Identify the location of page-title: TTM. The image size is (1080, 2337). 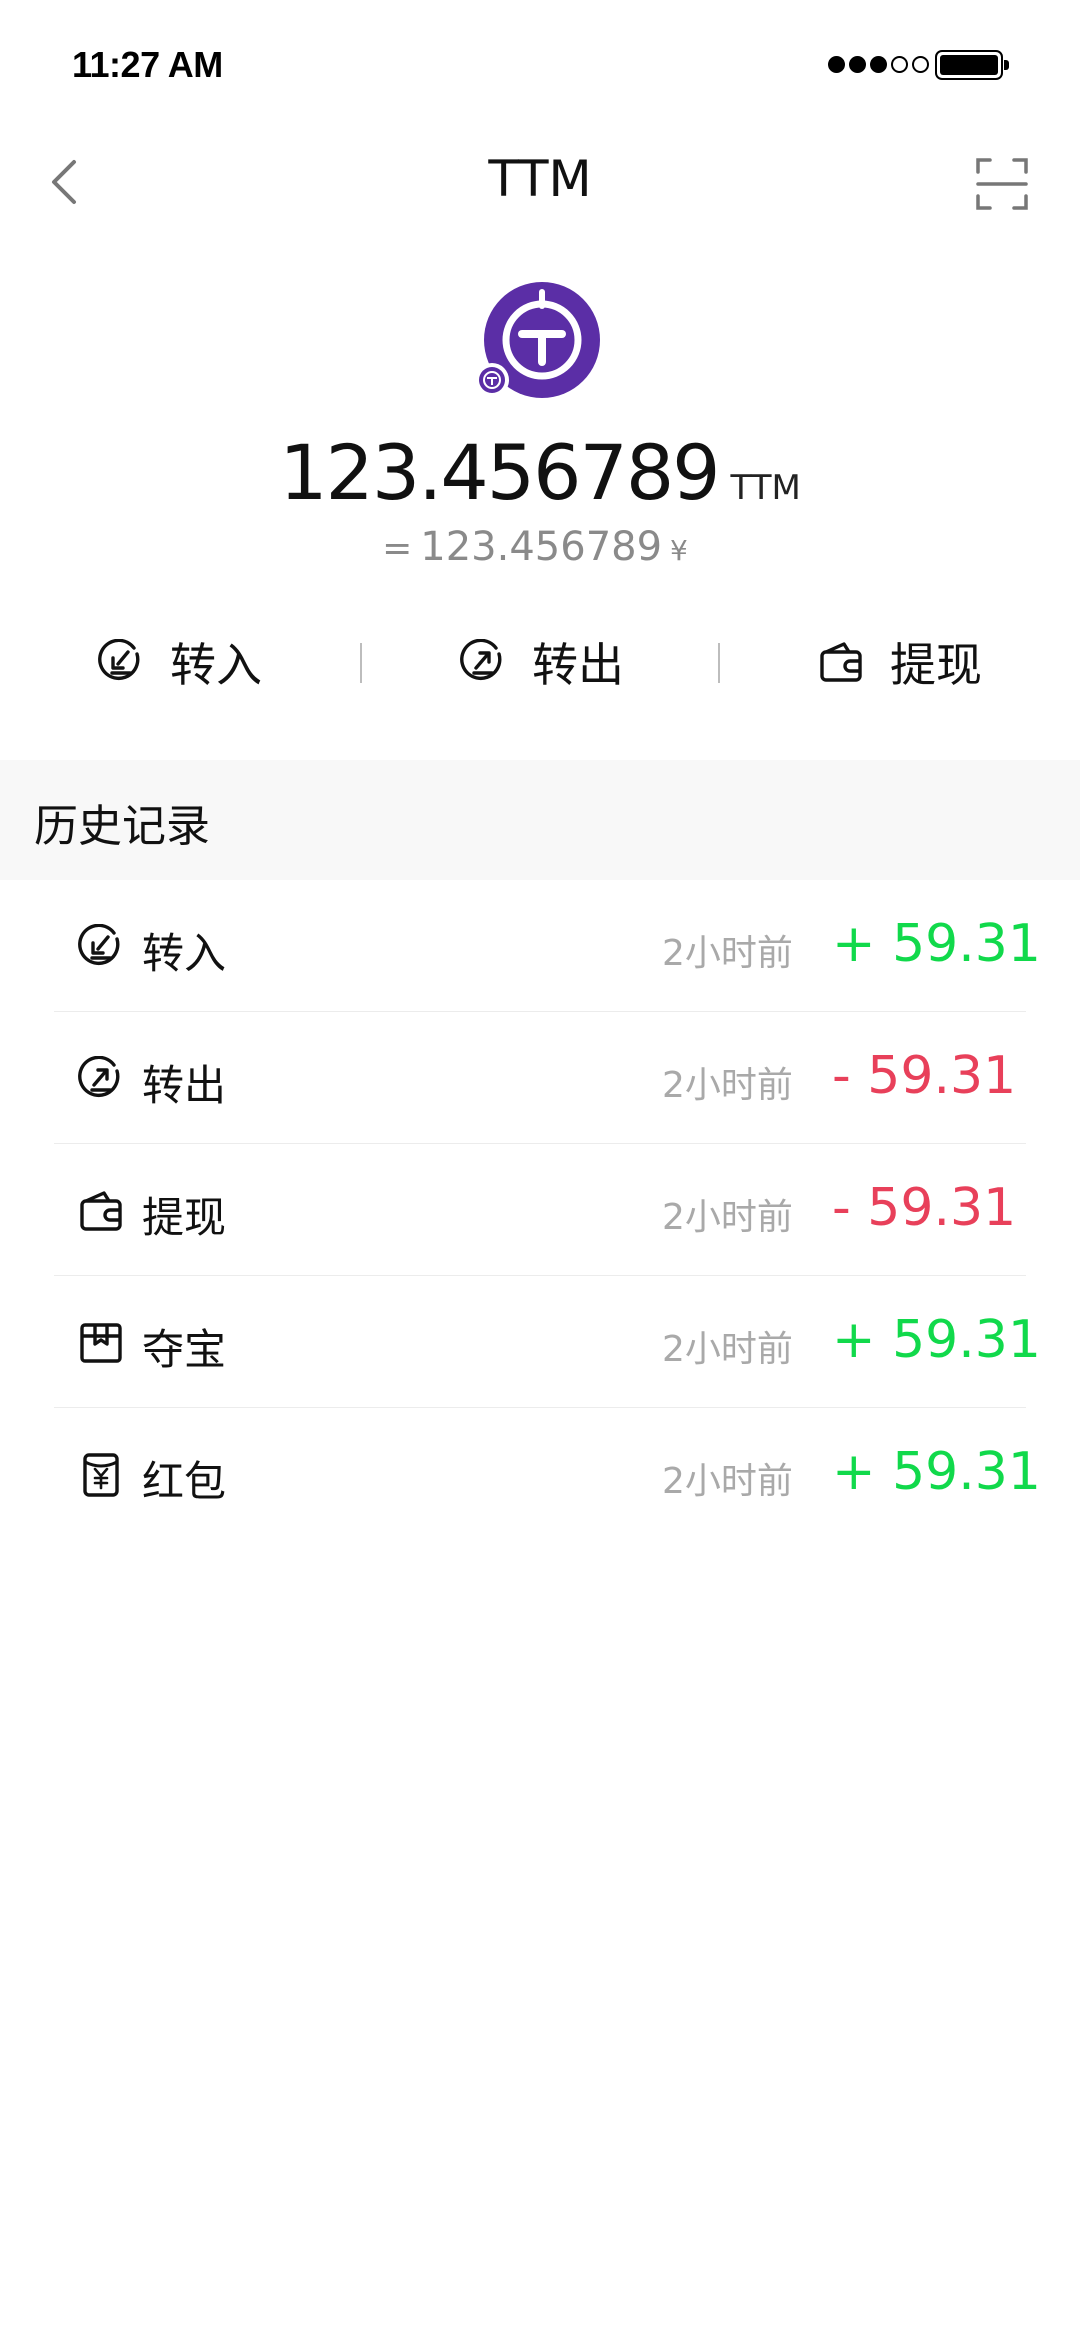
(540, 179).